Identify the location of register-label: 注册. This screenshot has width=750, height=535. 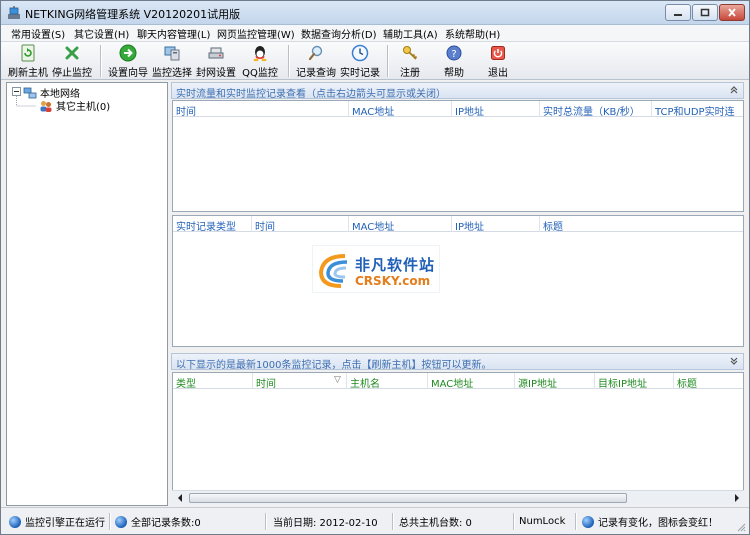
(410, 73).